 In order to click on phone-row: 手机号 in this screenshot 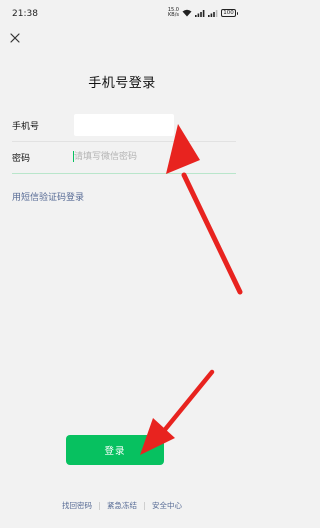, I will do `click(124, 127)`.